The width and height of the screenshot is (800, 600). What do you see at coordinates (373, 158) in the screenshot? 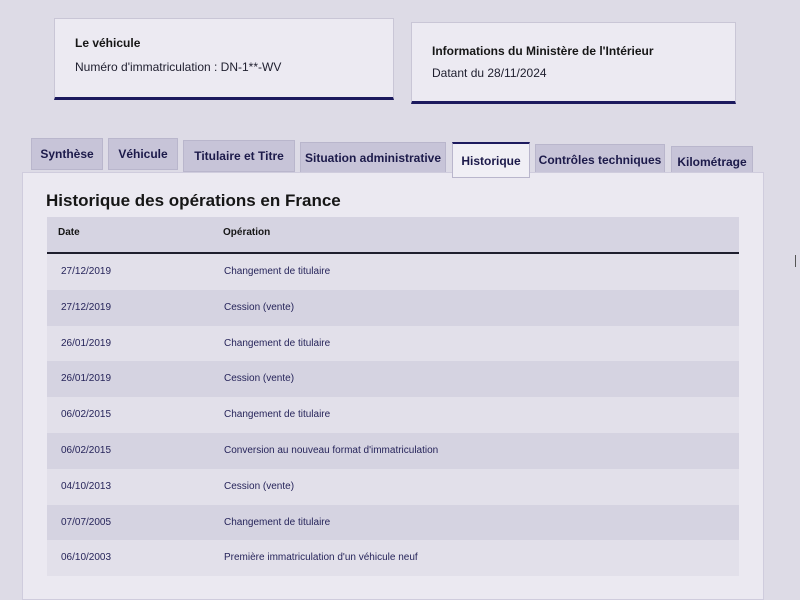
I see `tab-situation-administrative: Situation administrative` at bounding box center [373, 158].